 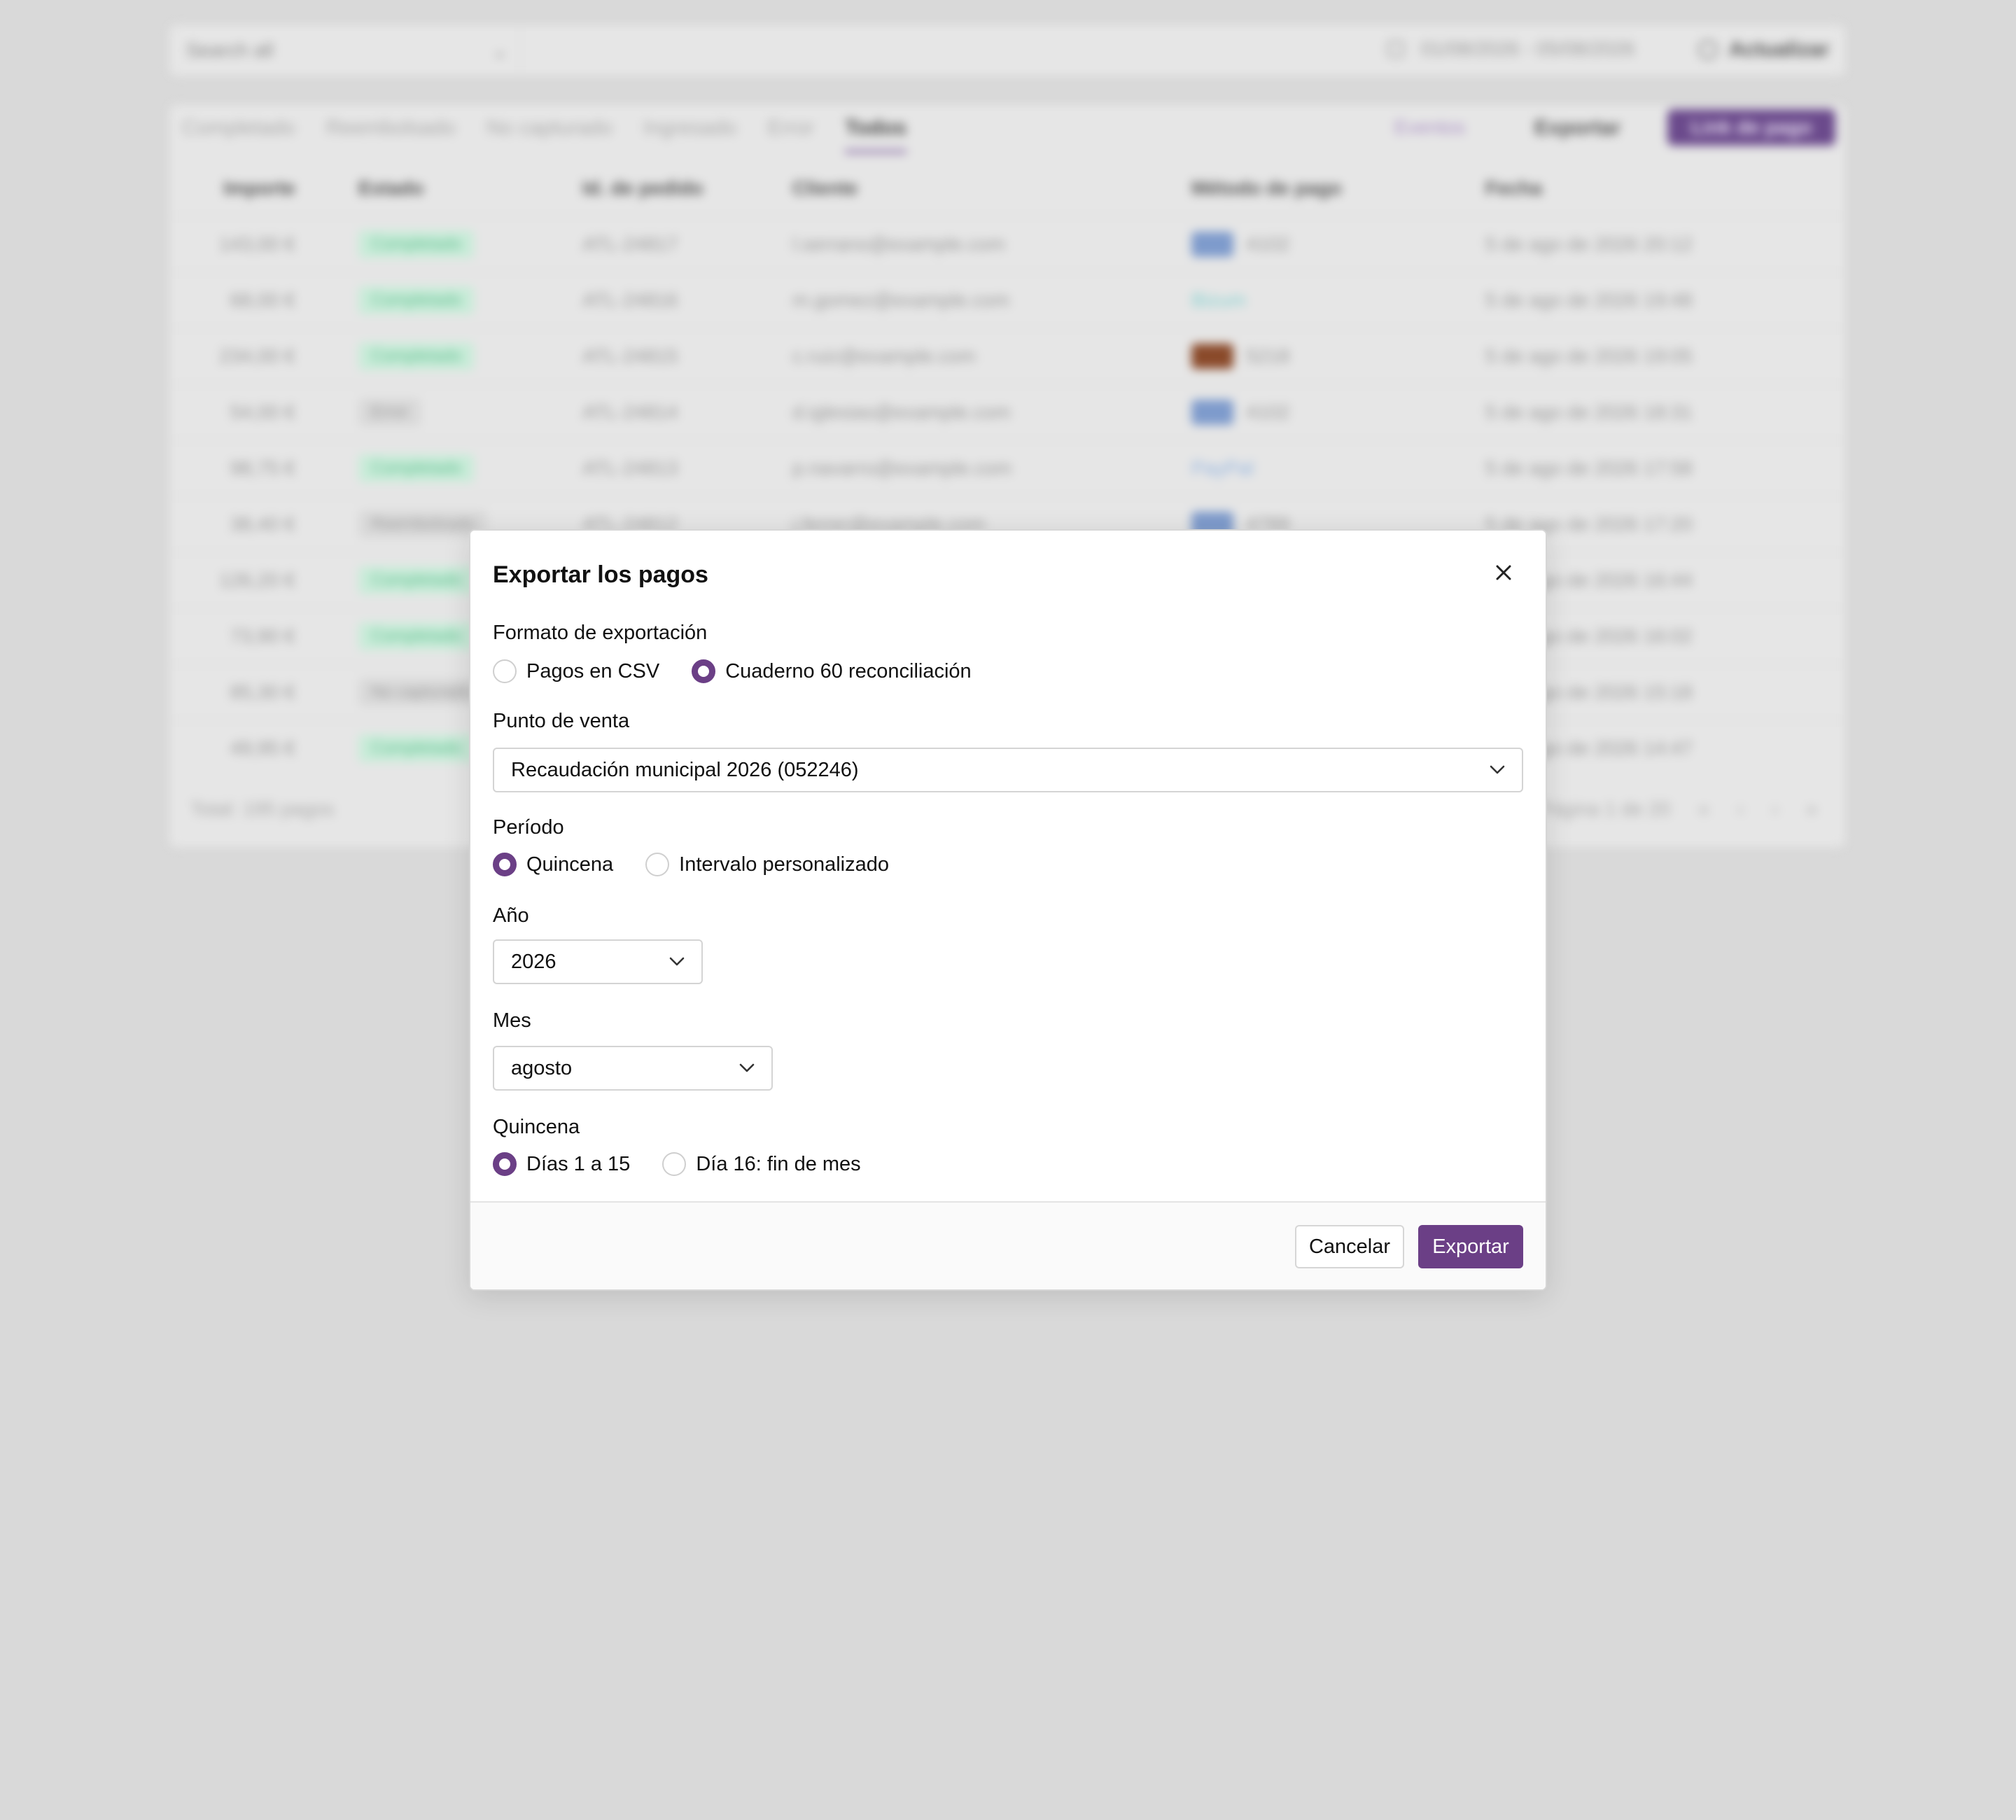 I want to click on mastercard-icon, so click(x=1212, y=356).